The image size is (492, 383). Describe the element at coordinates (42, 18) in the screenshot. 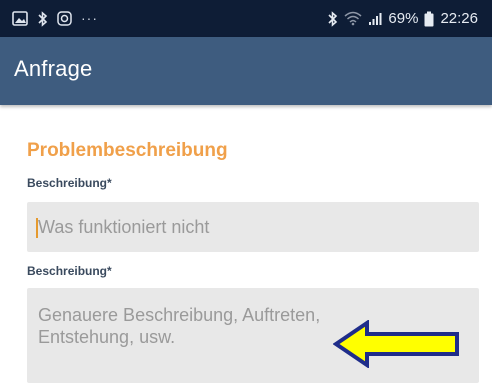

I see `bluetooth-small-icon` at that location.